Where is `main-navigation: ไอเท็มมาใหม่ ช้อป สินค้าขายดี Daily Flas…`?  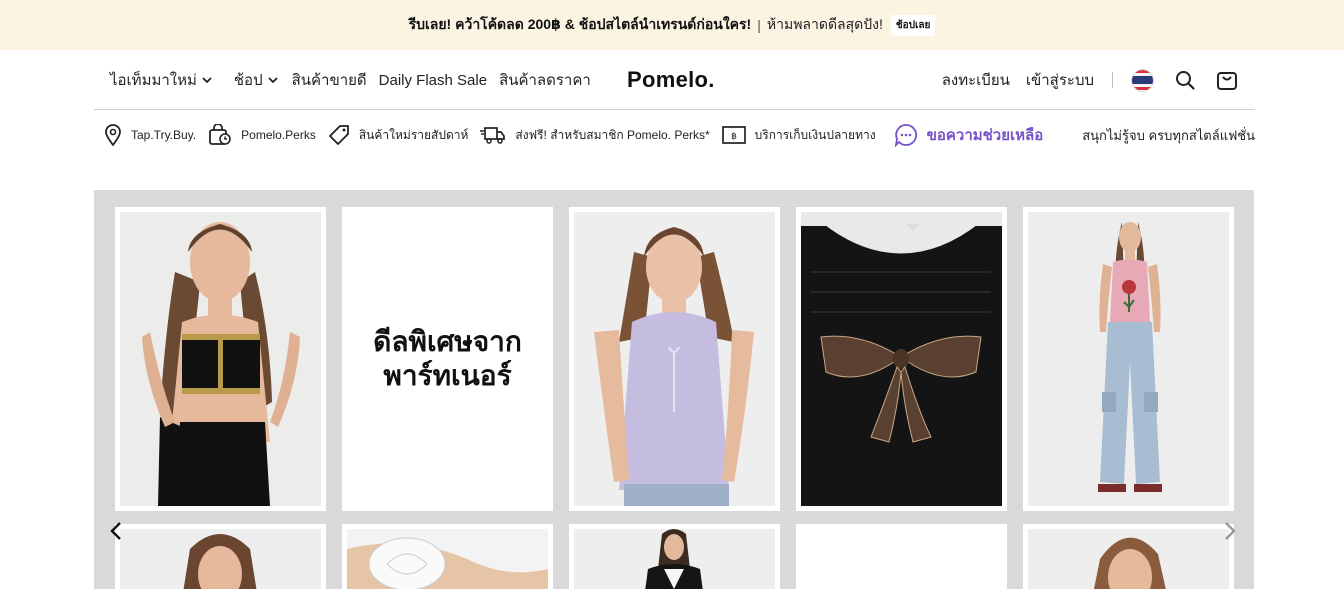
main-navigation: ไอเท็มมาใหม่ ช้อป สินค้าขายดี Daily Flas… is located at coordinates (674, 80).